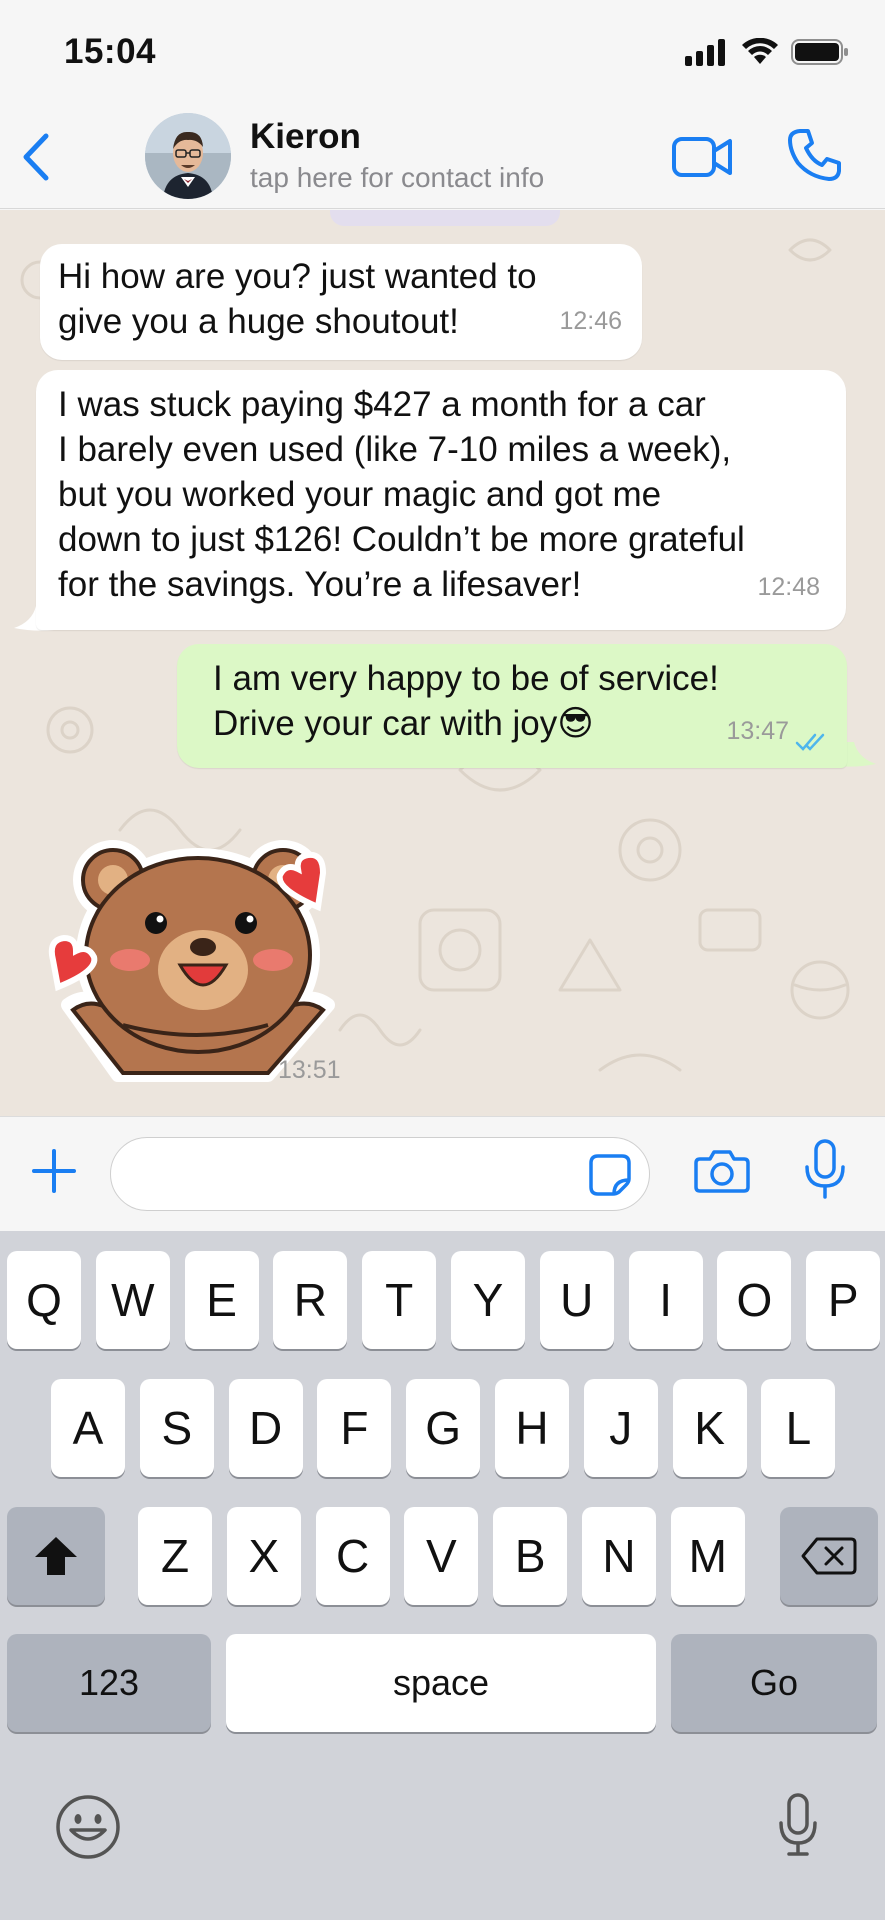 The height and width of the screenshot is (1920, 885). Describe the element at coordinates (188, 950) in the screenshot. I see `bear-sticker` at that location.